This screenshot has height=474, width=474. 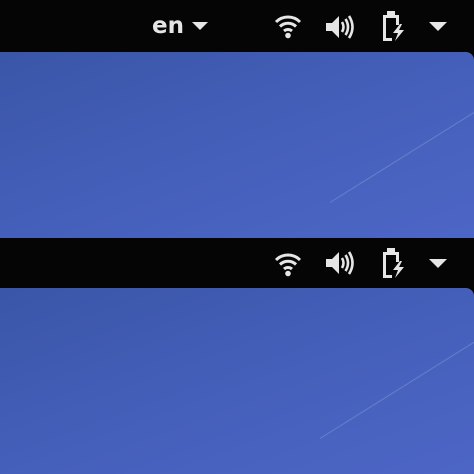 I want to click on language-selector: en, so click(x=180, y=26).